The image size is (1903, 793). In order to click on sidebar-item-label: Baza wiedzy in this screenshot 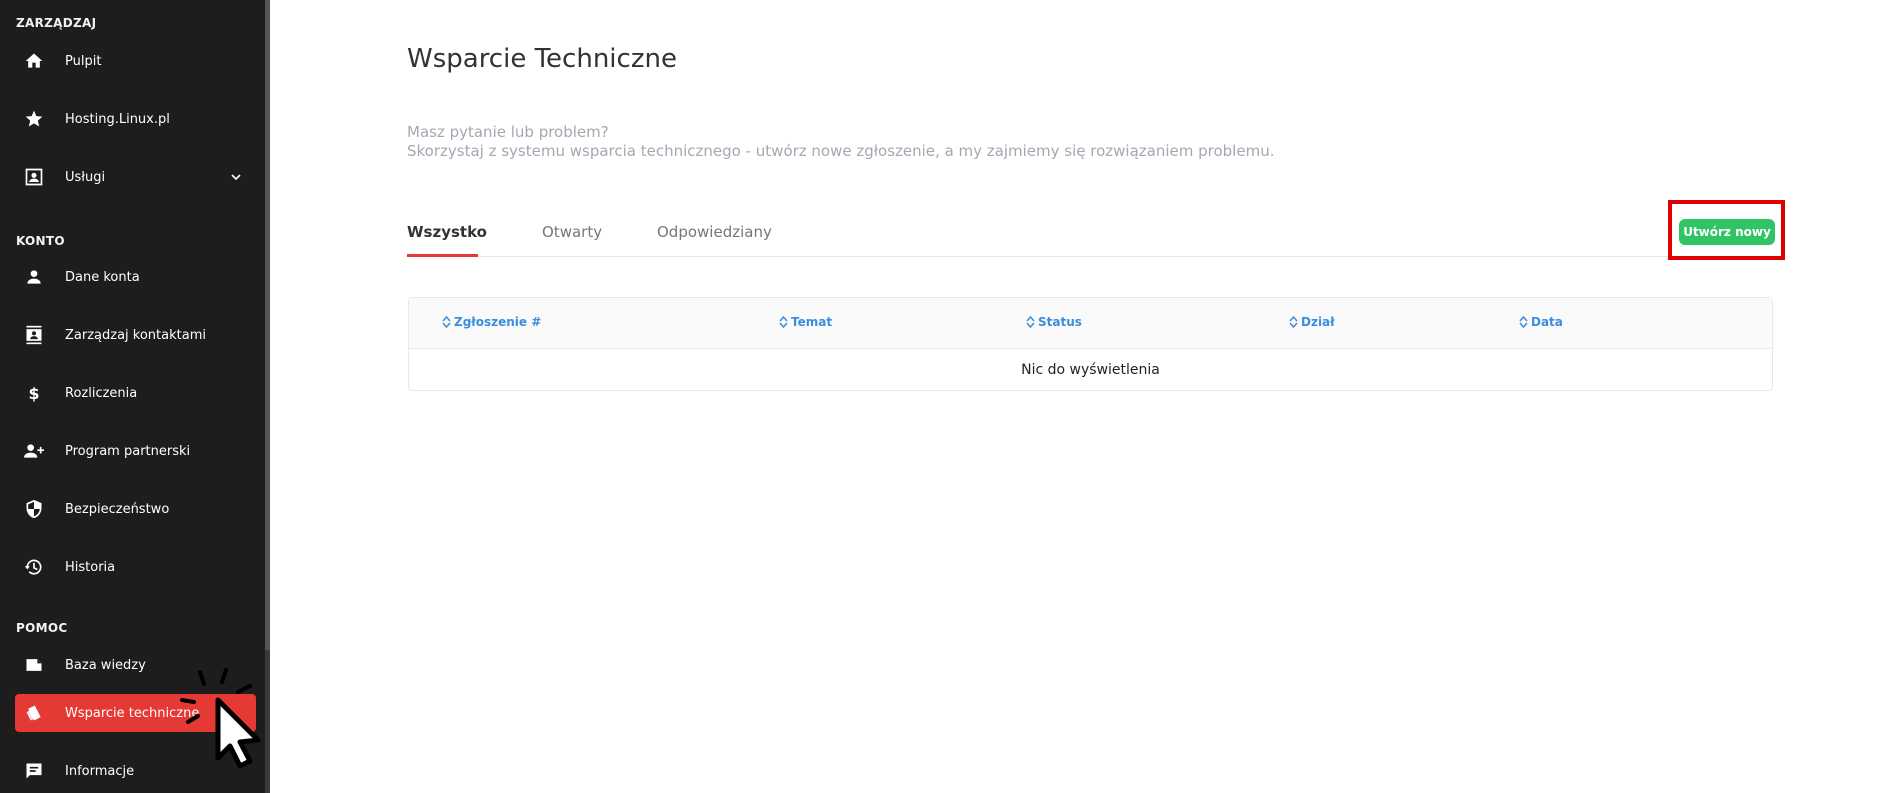, I will do `click(105, 665)`.